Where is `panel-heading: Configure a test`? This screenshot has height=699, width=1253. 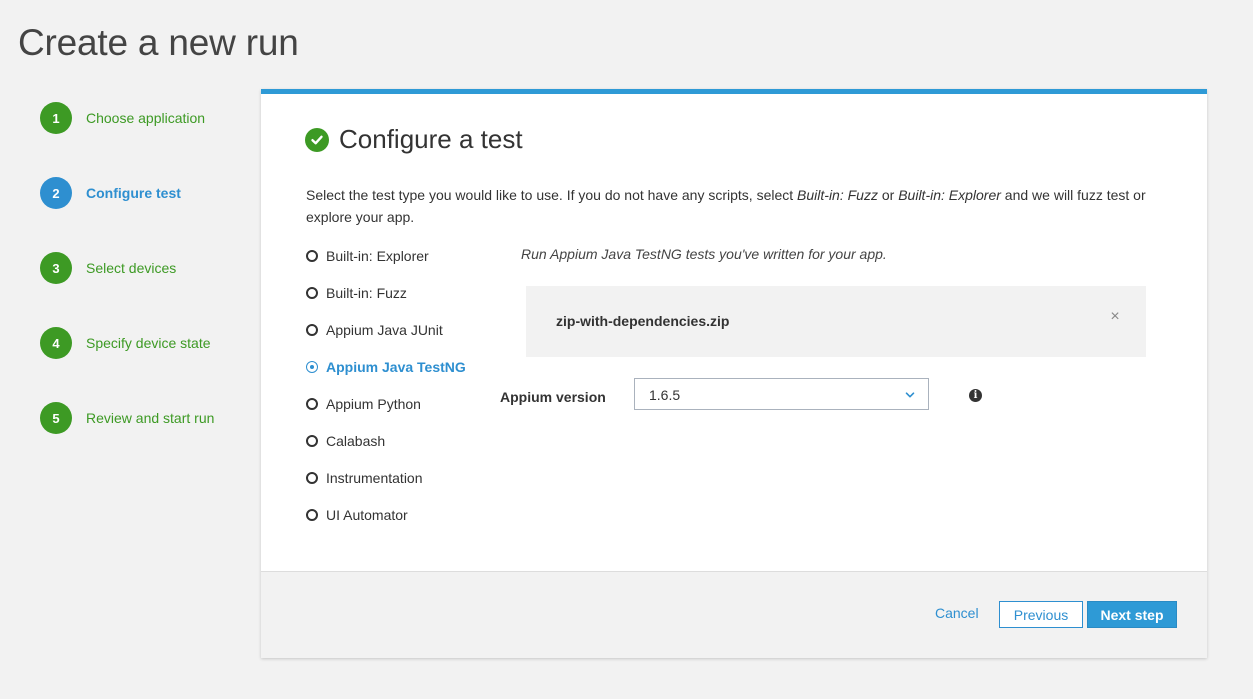
panel-heading: Configure a test is located at coordinates (414, 139).